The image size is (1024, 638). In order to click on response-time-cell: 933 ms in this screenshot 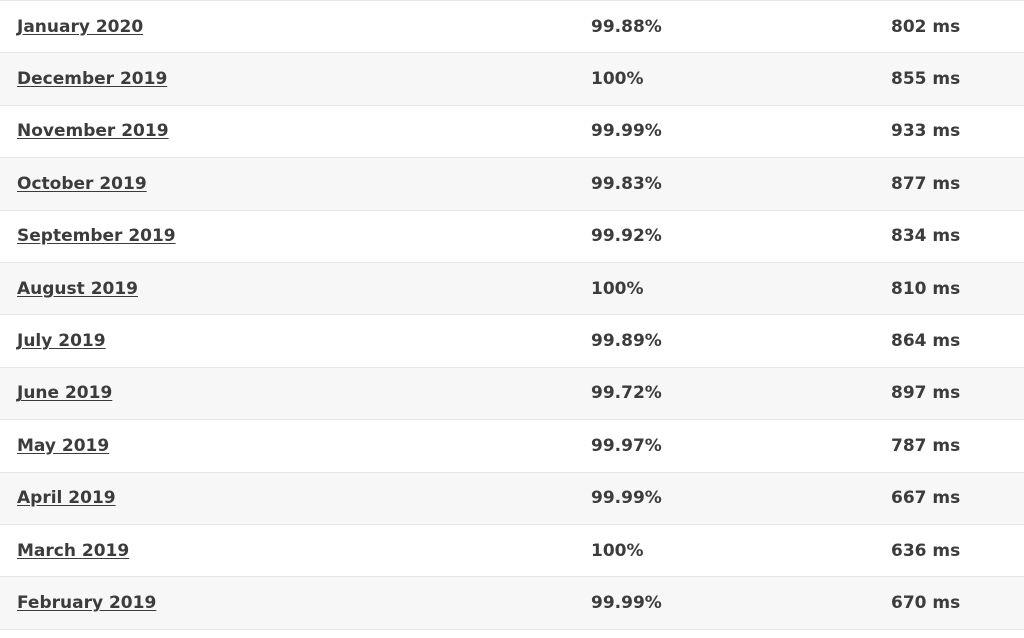, I will do `click(926, 131)`.